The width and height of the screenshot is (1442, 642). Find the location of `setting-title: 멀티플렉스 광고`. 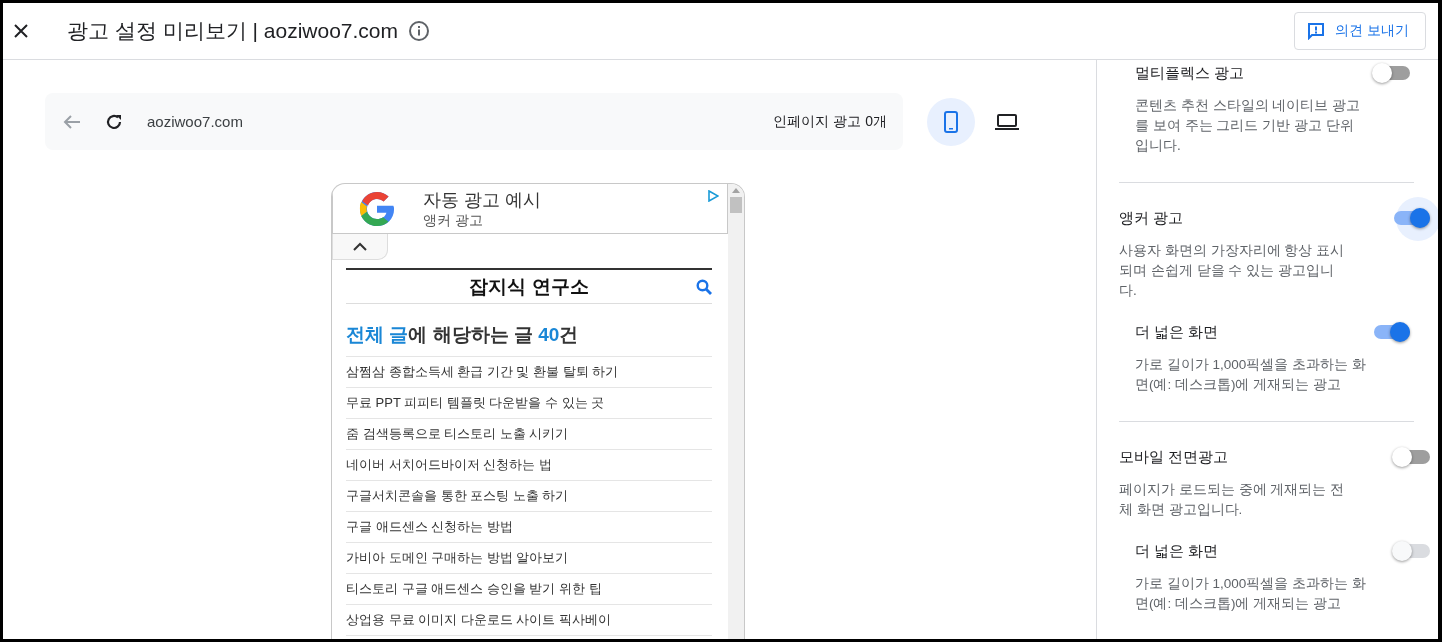

setting-title: 멀티플렉스 광고 is located at coordinates (1190, 73).